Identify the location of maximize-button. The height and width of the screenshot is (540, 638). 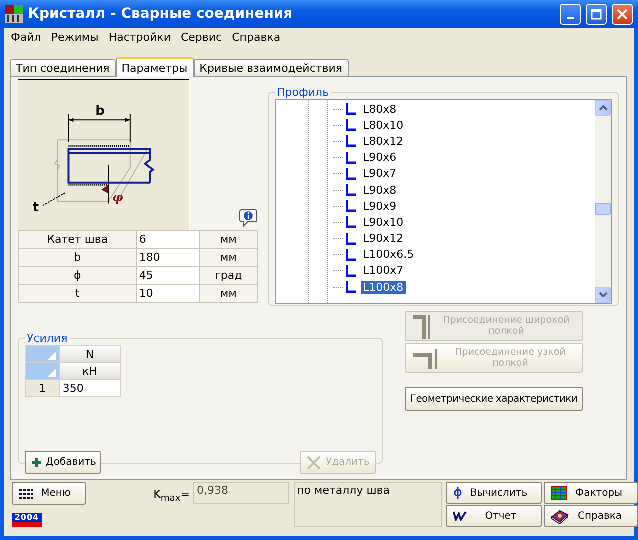
(596, 14).